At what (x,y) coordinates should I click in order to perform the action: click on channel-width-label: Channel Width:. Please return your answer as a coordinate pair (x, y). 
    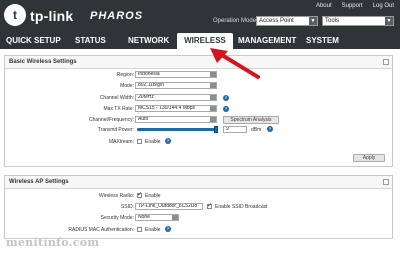
    Looking at the image, I should click on (116, 98).